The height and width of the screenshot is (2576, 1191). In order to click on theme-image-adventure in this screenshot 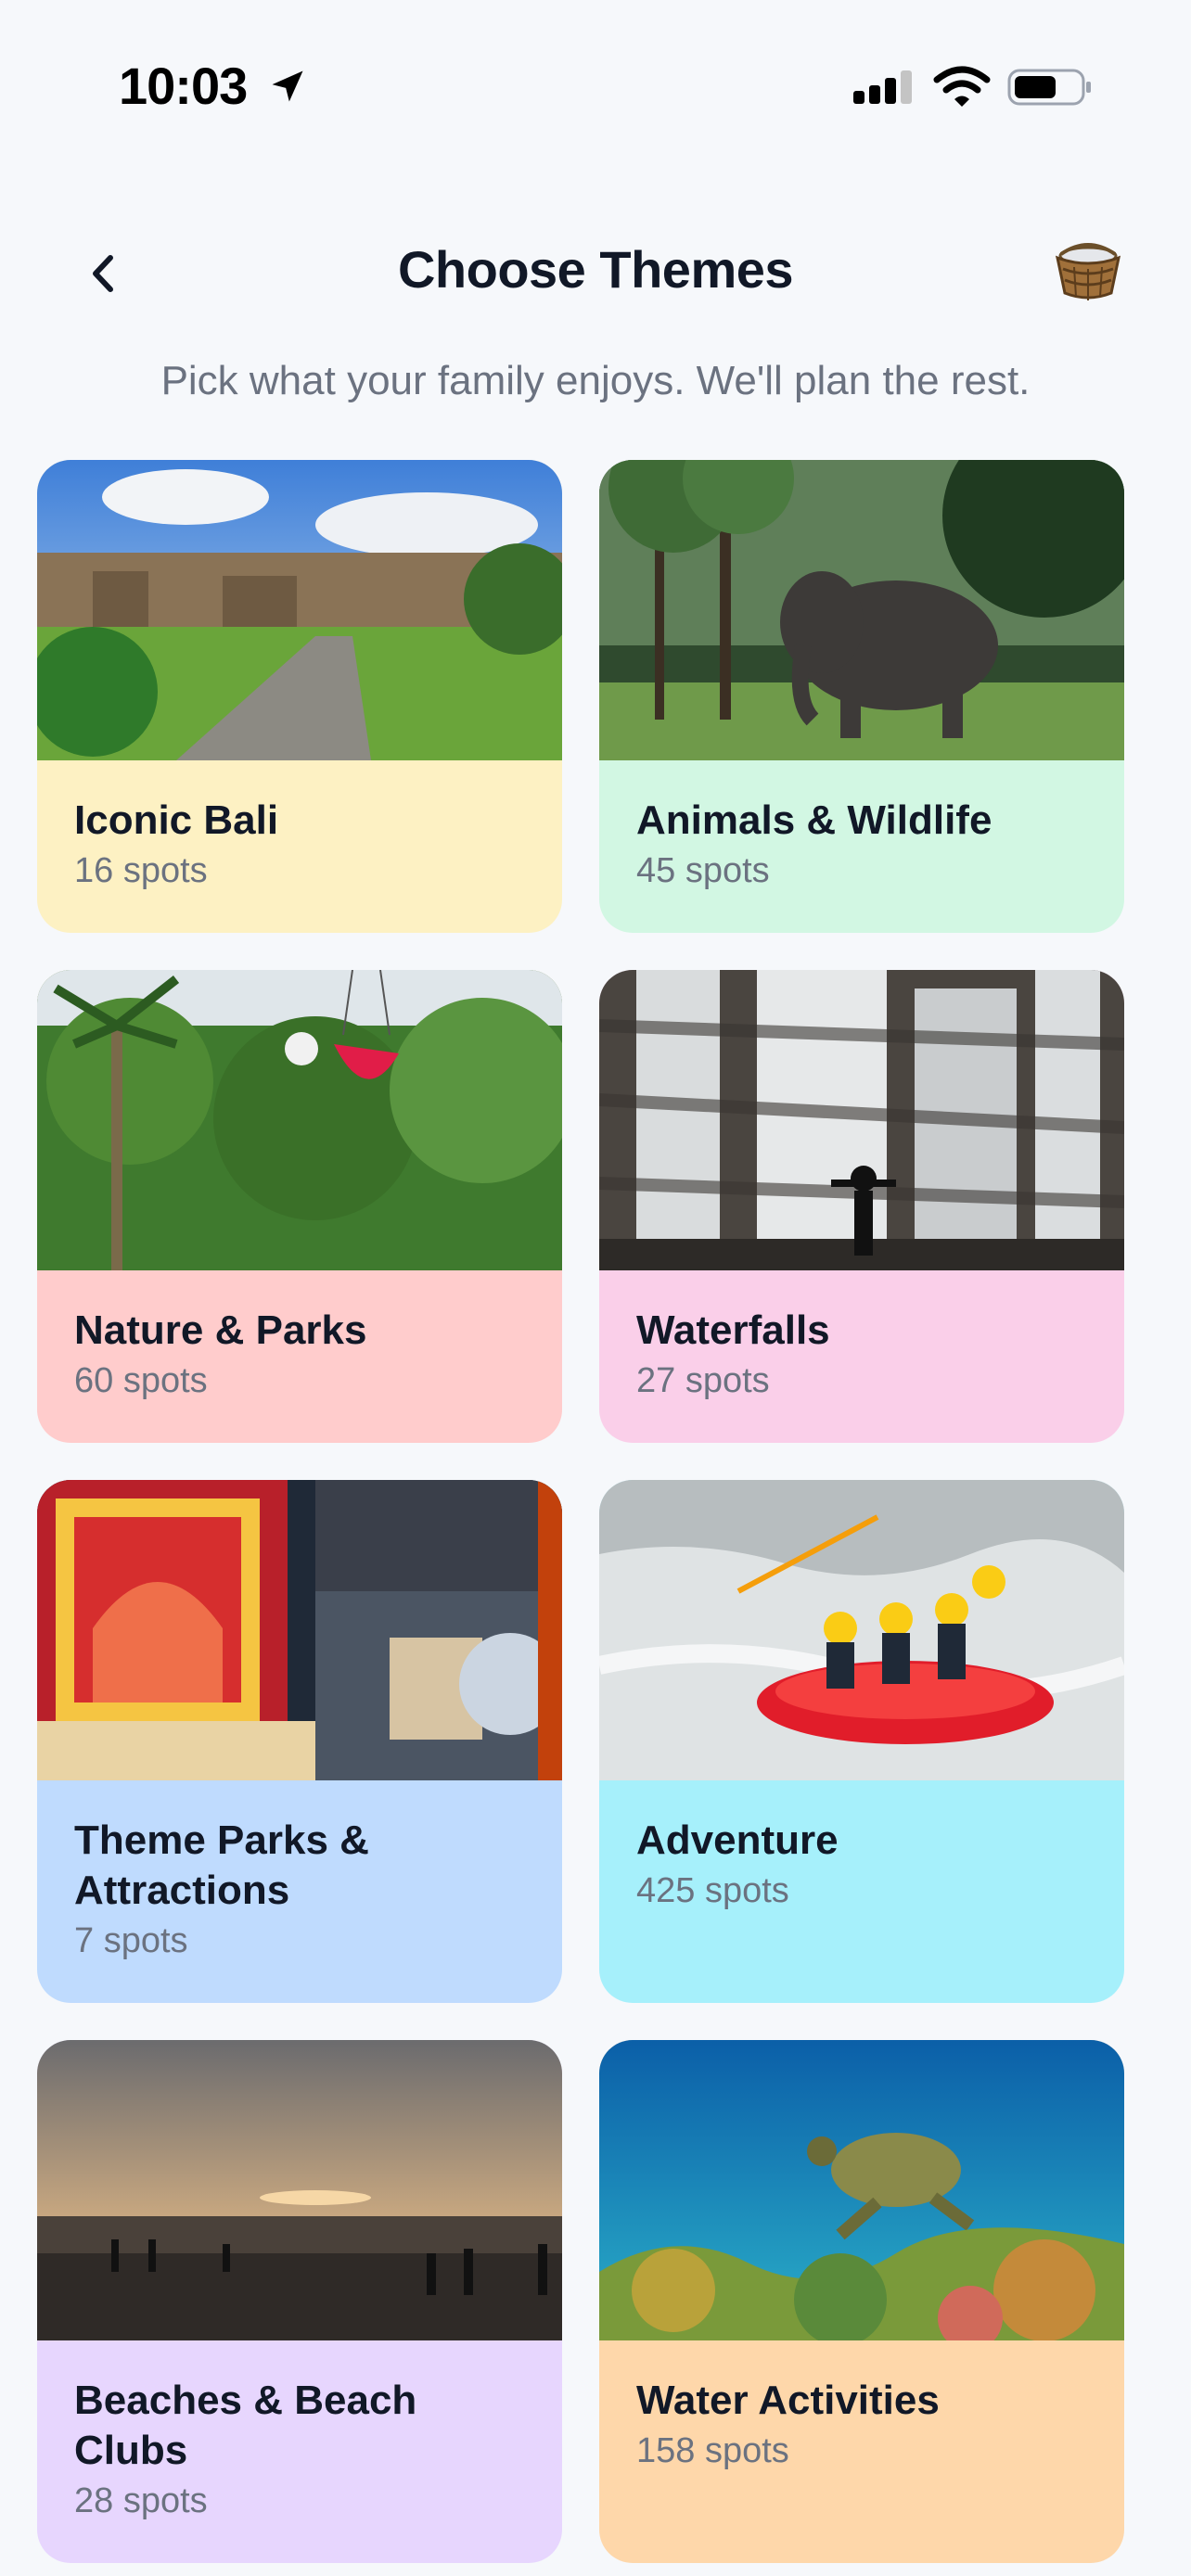, I will do `click(861, 1630)`.